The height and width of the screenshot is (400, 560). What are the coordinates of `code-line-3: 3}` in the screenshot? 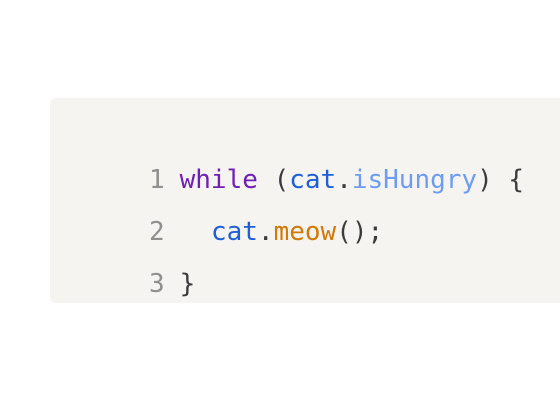 It's located at (122, 267).